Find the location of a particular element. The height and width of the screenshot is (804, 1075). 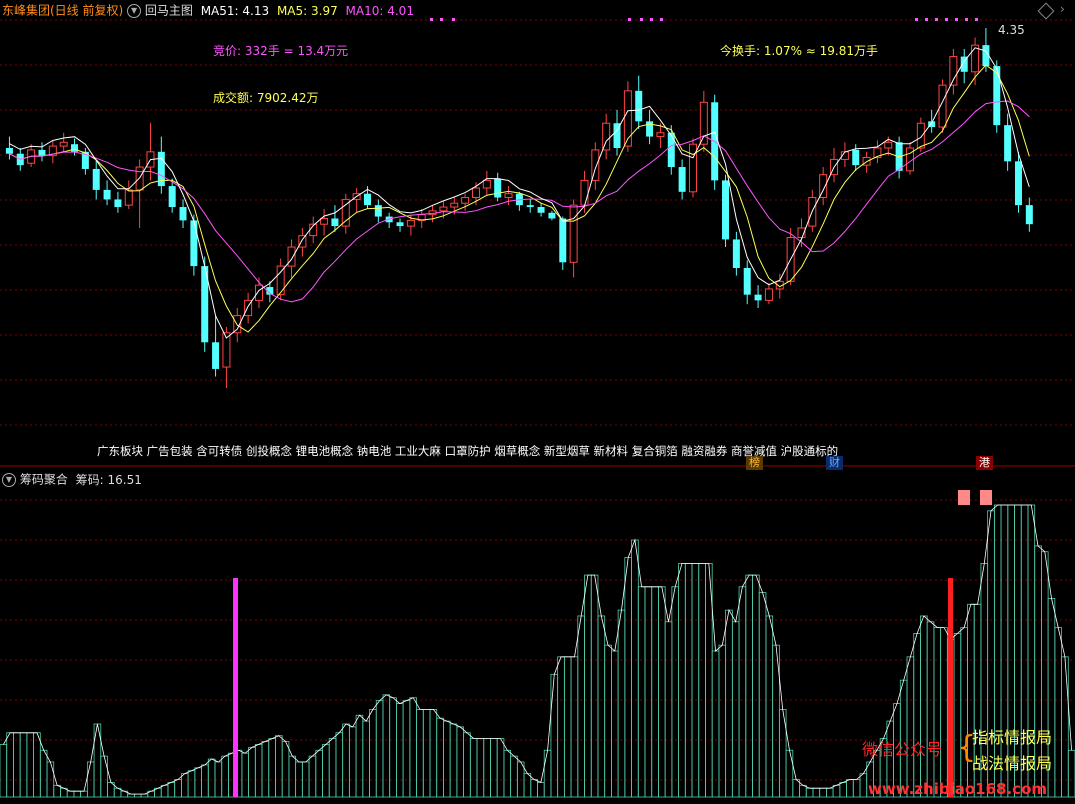

sub-indicator-name: 筹码聚合 is located at coordinates (44, 480).